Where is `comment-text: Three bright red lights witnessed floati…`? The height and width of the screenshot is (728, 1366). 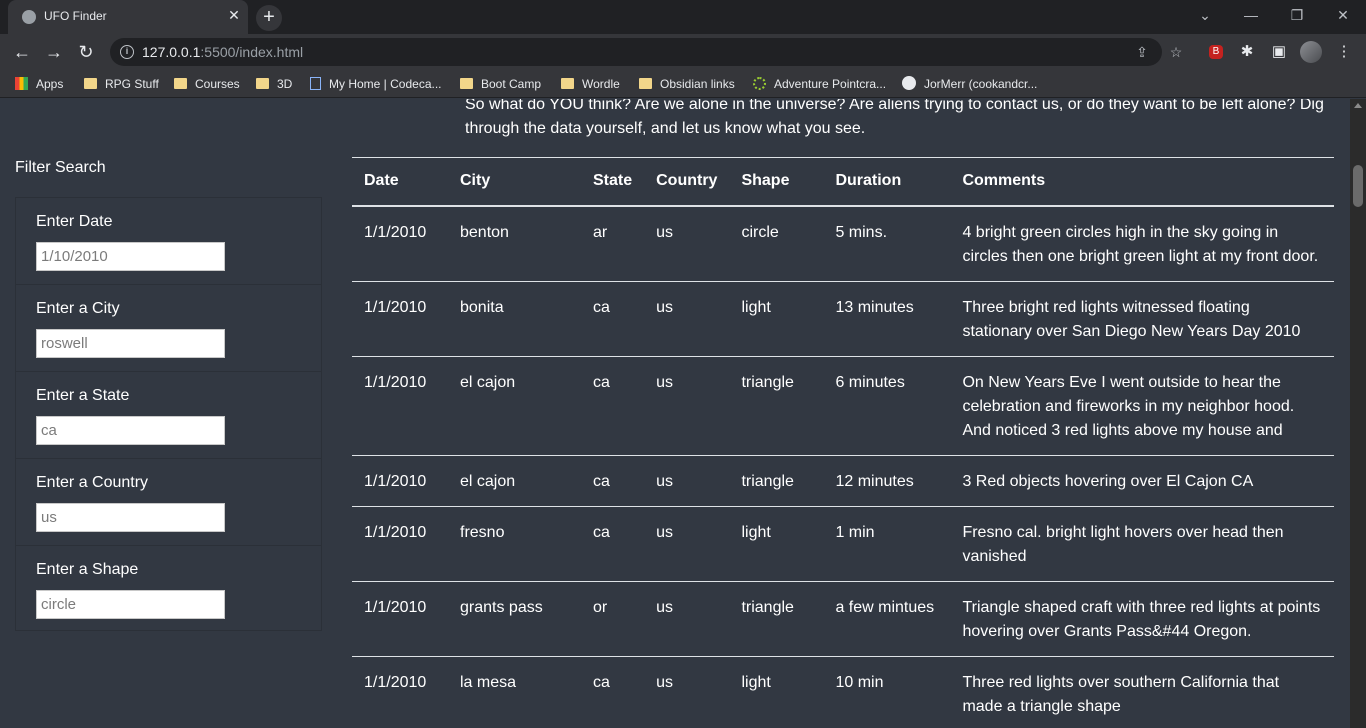 comment-text: Three bright red lights witnessed floati… is located at coordinates (1131, 319).